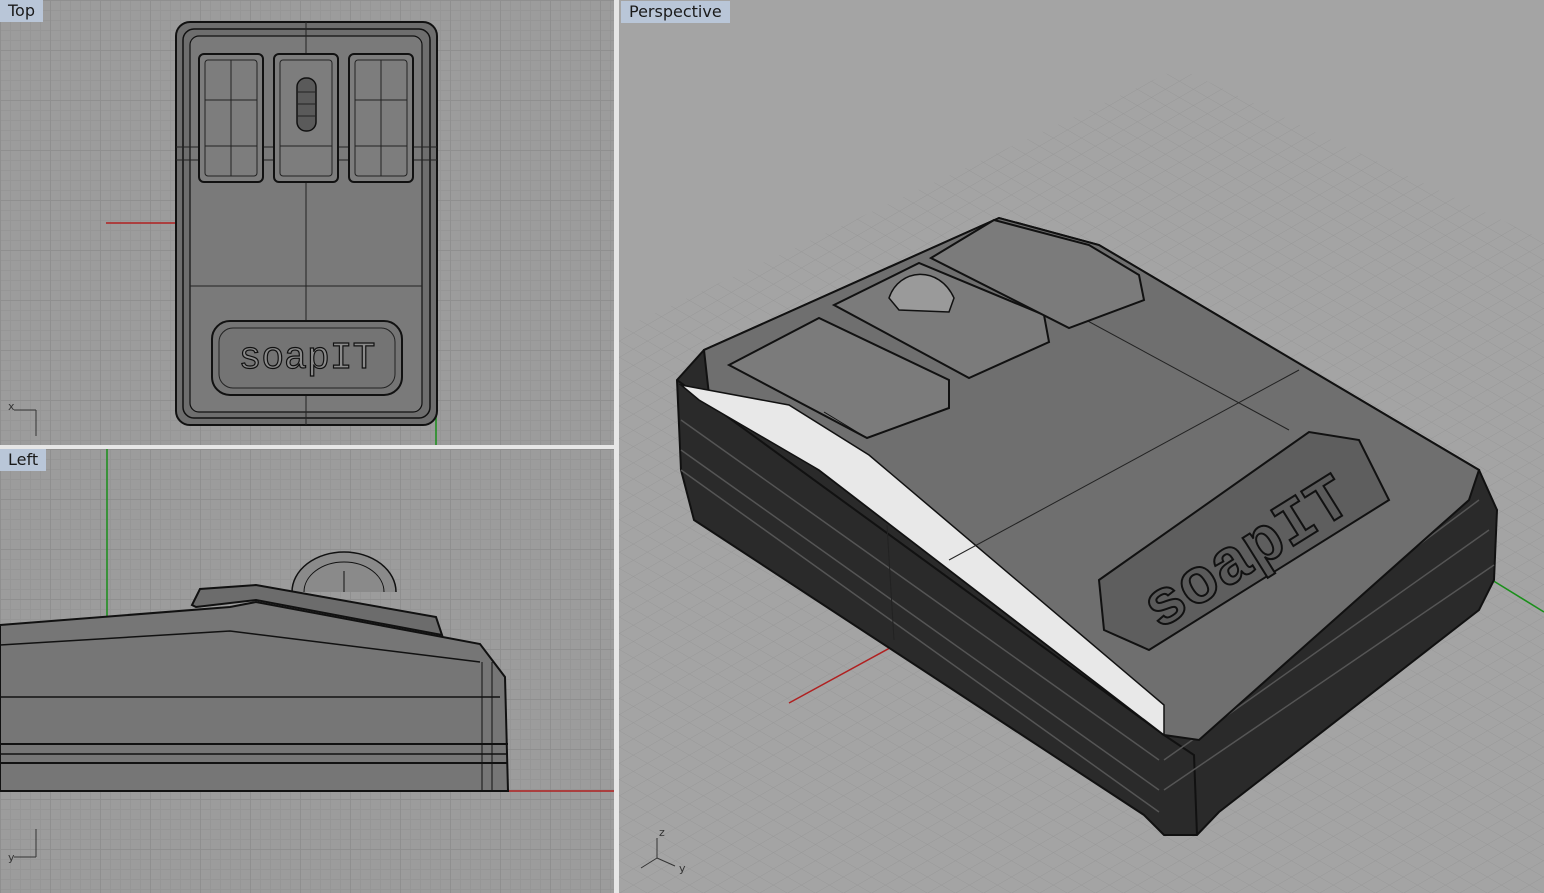 The image size is (1544, 893). I want to click on logo-text-top: soapIT, so click(307, 358).